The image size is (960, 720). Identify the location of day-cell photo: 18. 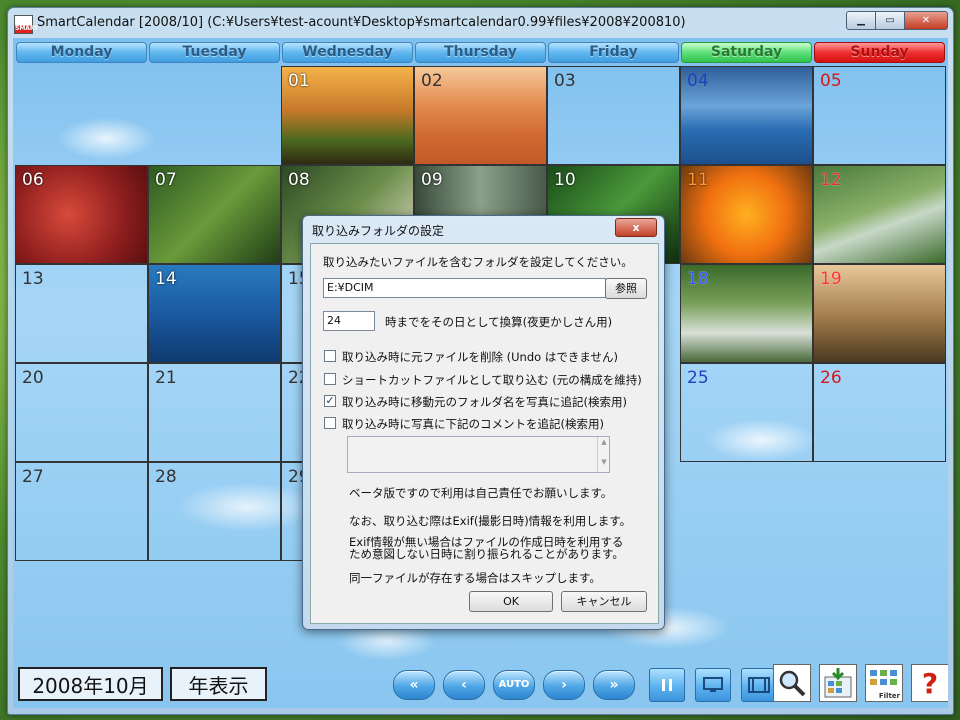
(746, 313).